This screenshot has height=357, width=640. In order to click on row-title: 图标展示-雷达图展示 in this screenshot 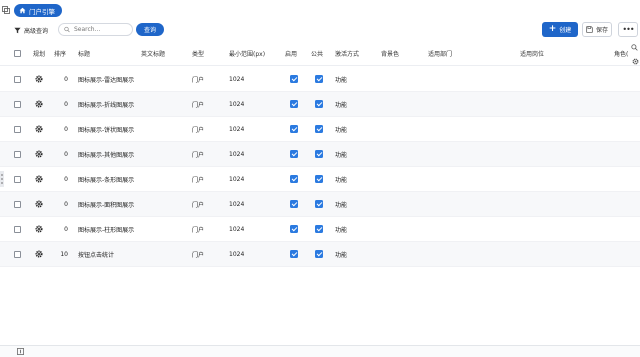, I will do `click(106, 80)`.